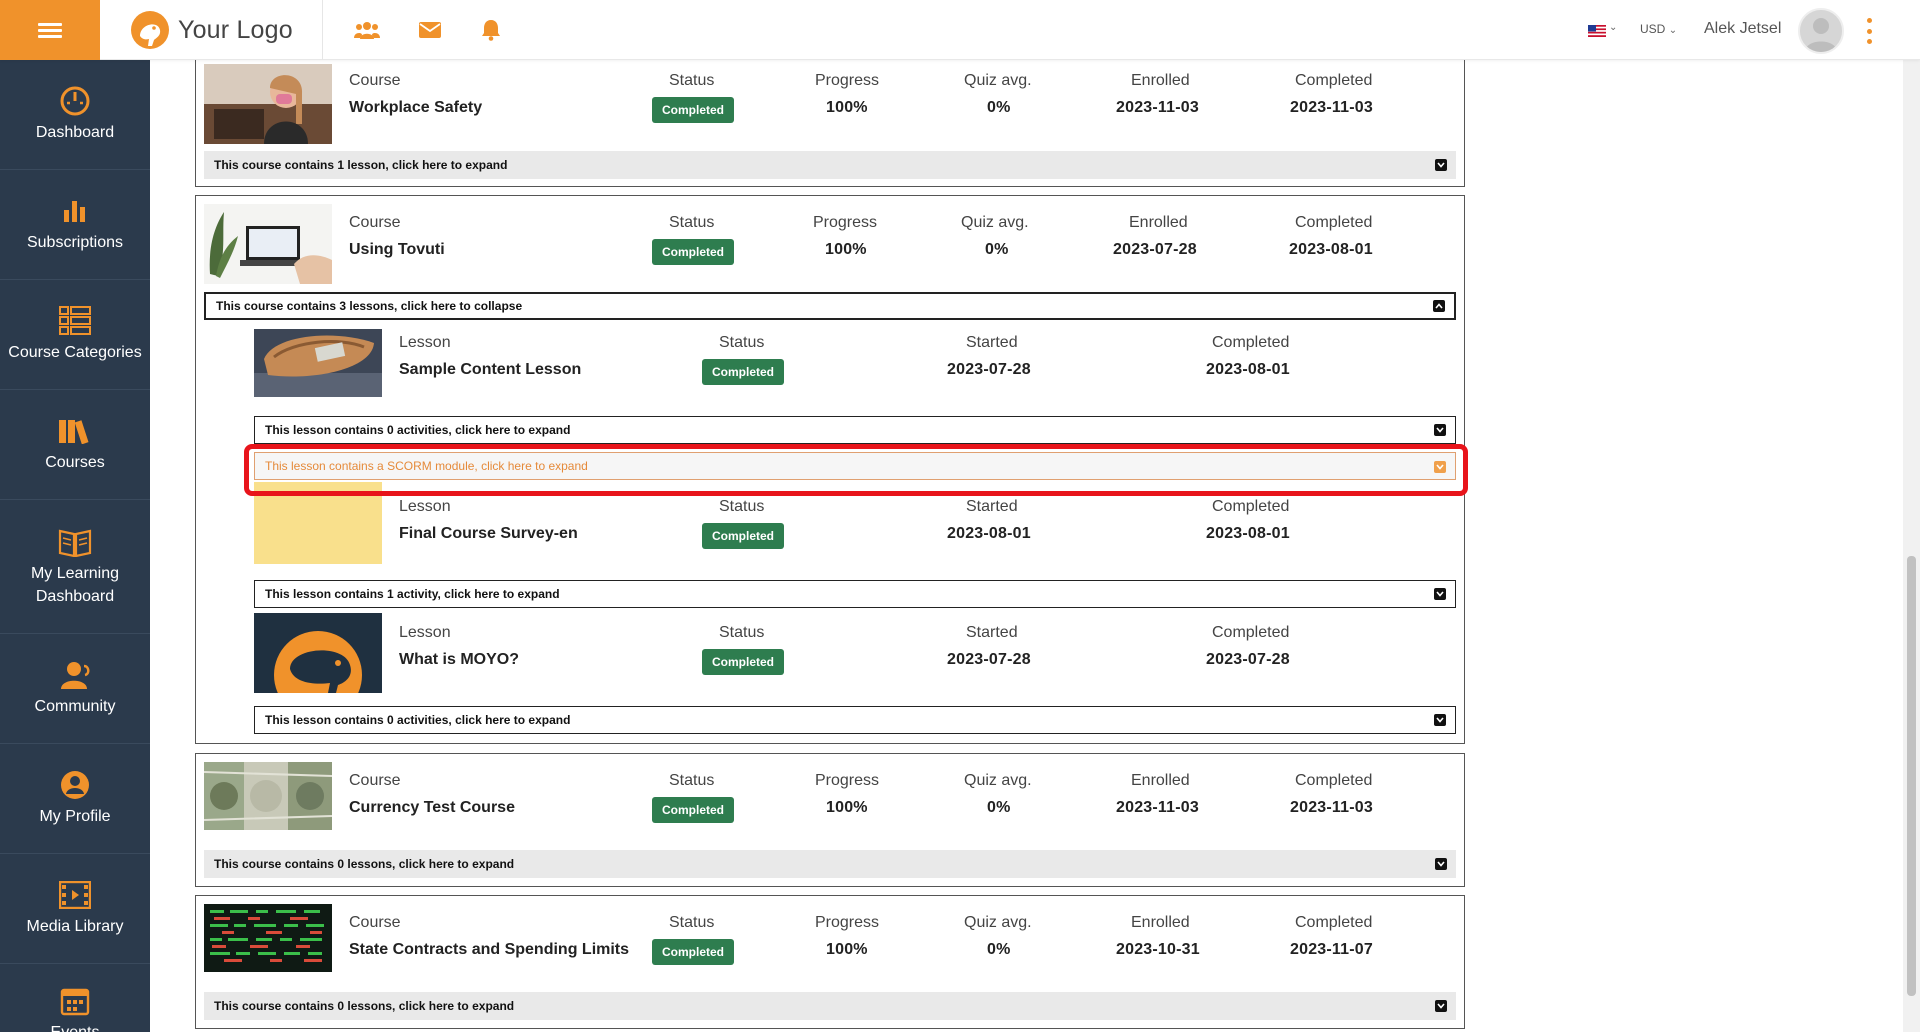  Describe the element at coordinates (432, 808) in the screenshot. I see `course-name: Currency Test Course` at that location.